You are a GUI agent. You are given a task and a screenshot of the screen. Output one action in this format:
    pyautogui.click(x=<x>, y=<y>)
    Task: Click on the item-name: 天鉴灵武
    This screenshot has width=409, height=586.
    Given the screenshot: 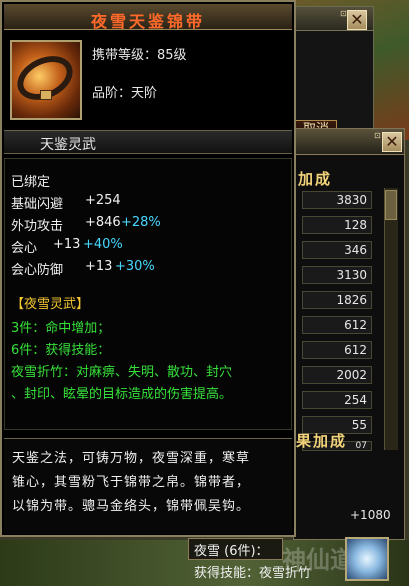 What is the action you would take?
    pyautogui.click(x=68, y=145)
    